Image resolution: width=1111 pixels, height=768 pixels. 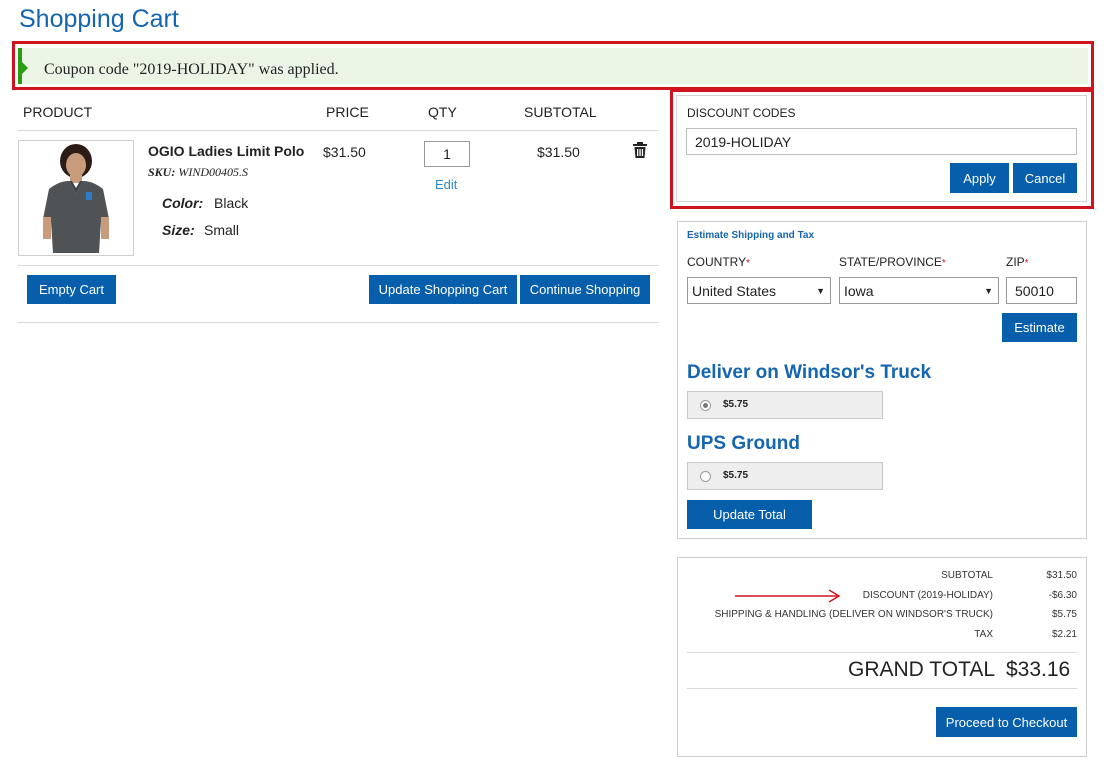 What do you see at coordinates (809, 372) in the screenshot?
I see `shipping-method-title: Deliver on Windsor's Truck` at bounding box center [809, 372].